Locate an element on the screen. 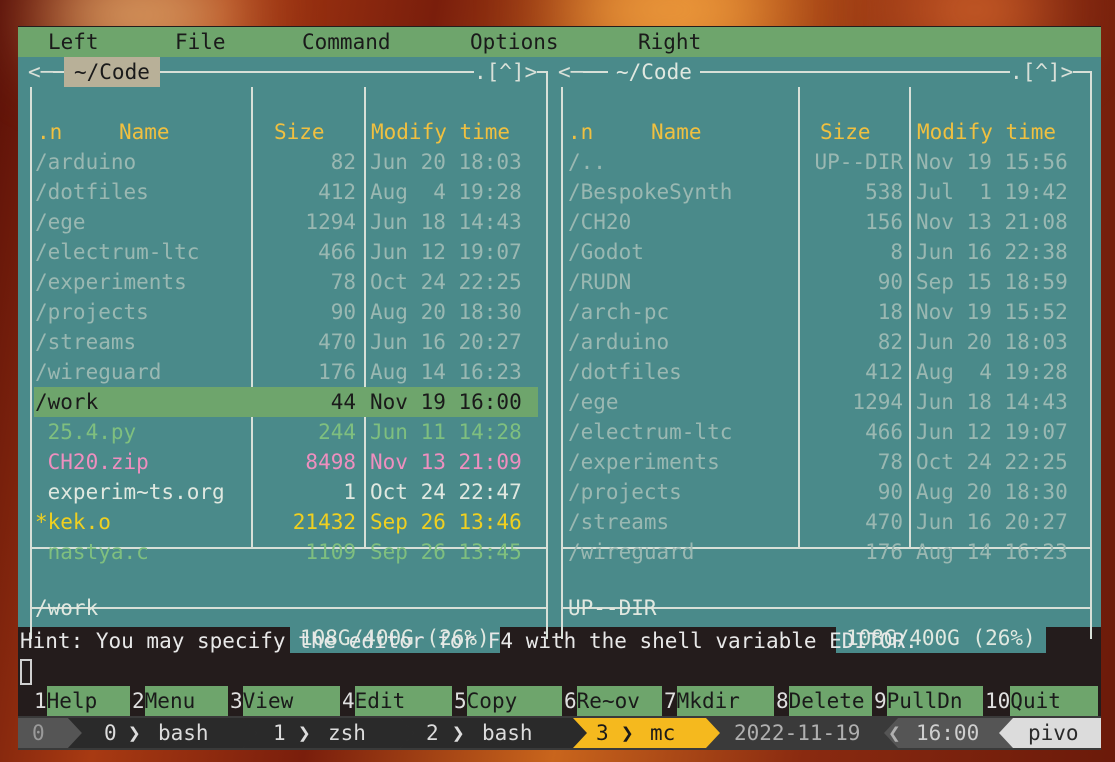 This screenshot has height=762, width=1115. file-mtime: Aug 4 19:28 is located at coordinates (992, 372).